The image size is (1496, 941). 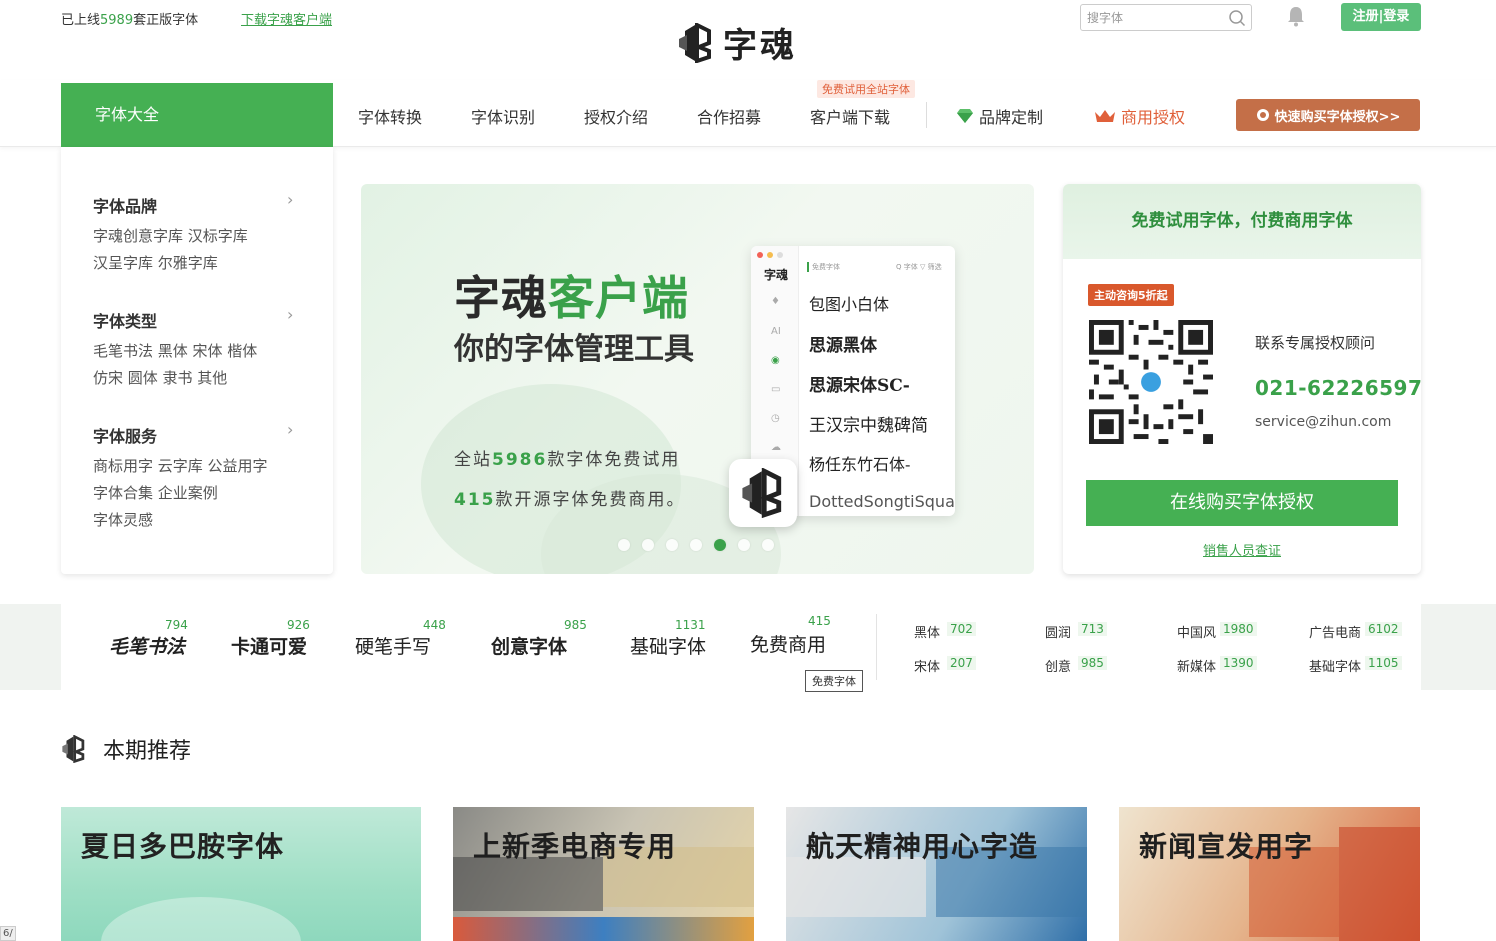 I want to click on verify-sales-link: 销售人员查证, so click(x=1242, y=549).